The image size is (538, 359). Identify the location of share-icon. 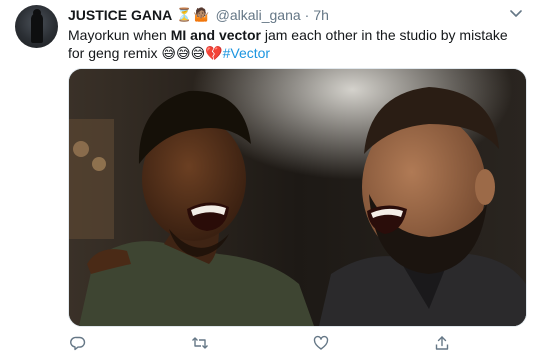
(442, 343).